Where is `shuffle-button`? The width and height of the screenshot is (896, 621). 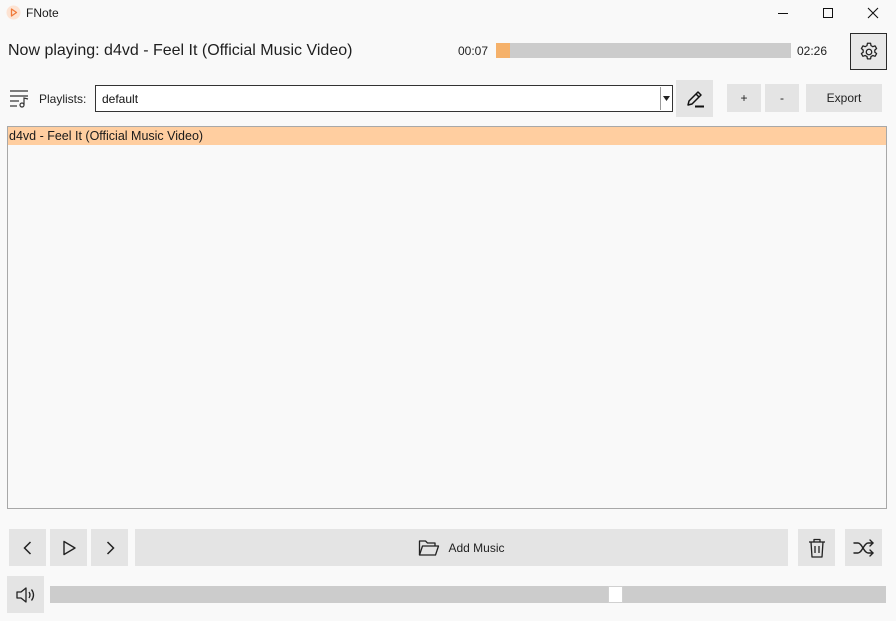 shuffle-button is located at coordinates (863, 547).